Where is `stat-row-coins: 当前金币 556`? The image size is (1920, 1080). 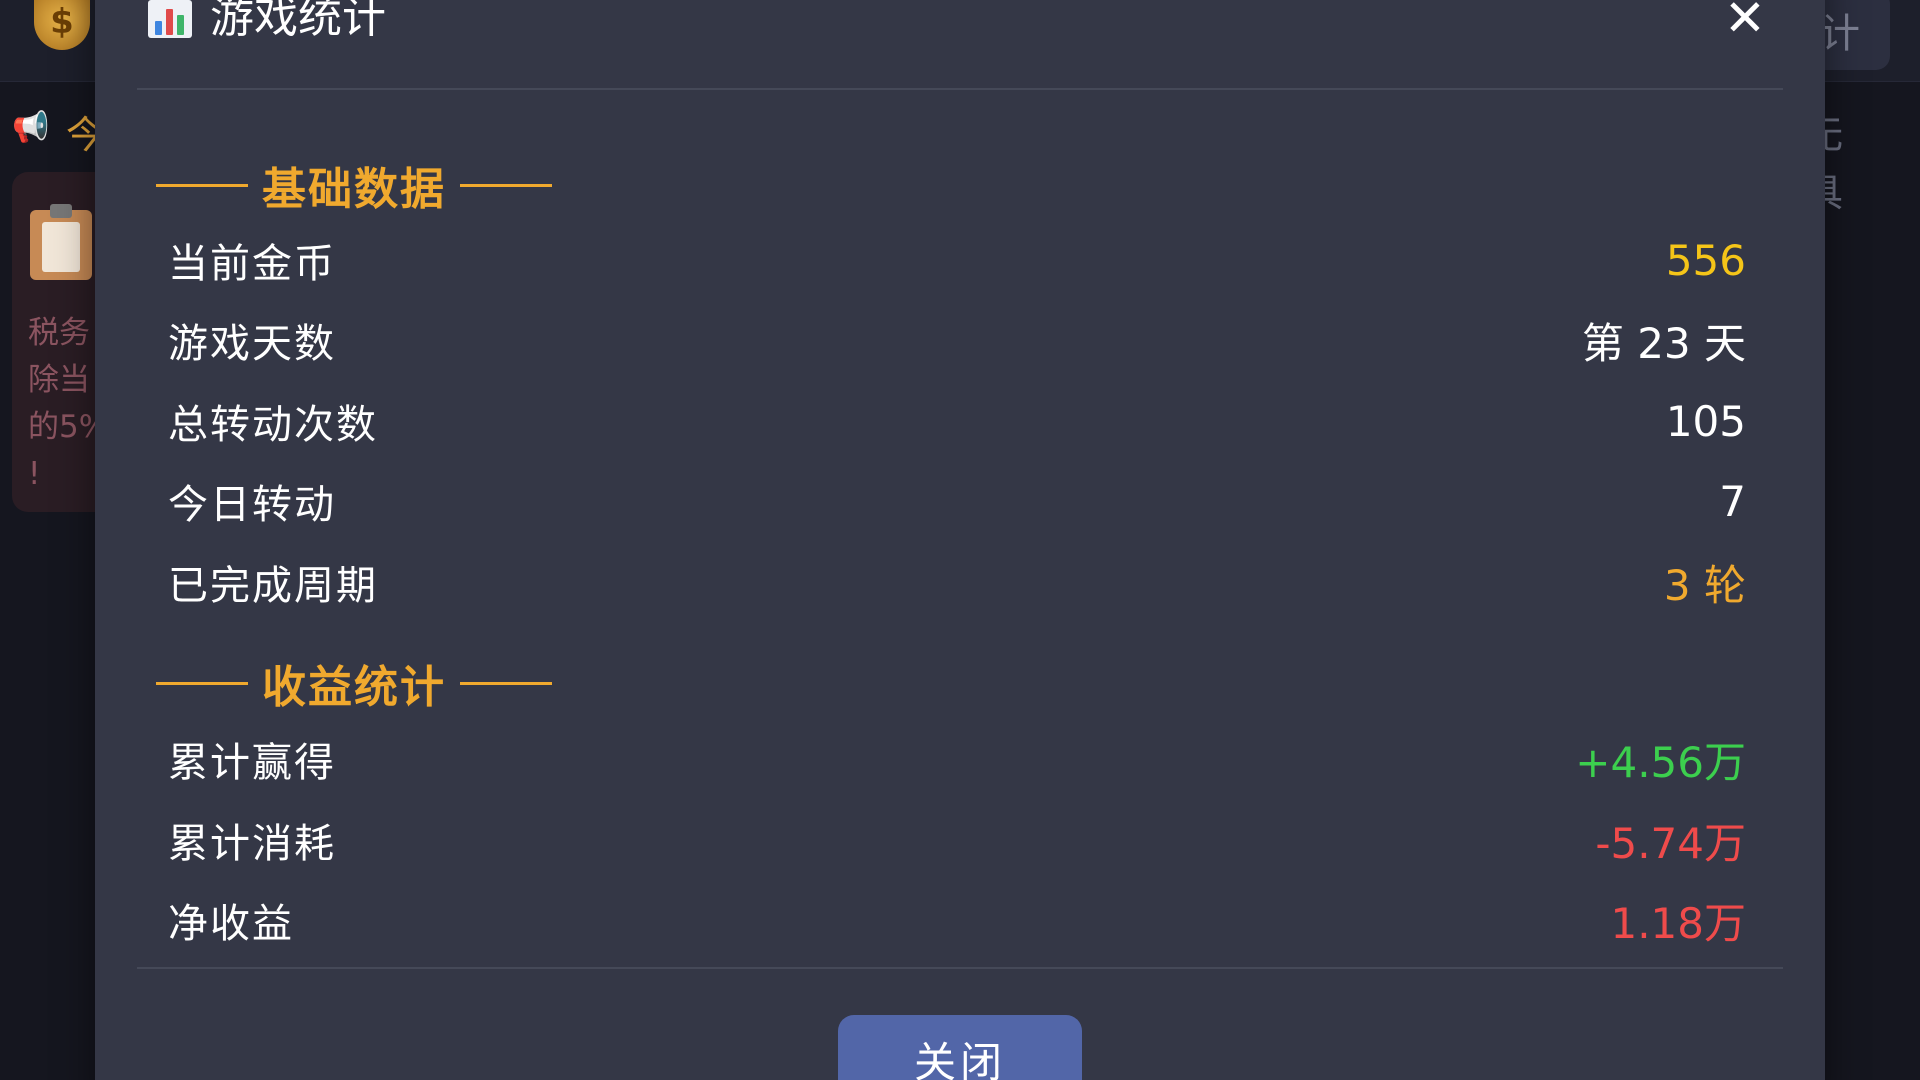 stat-row-coins: 当前金币 556 is located at coordinates (957, 260).